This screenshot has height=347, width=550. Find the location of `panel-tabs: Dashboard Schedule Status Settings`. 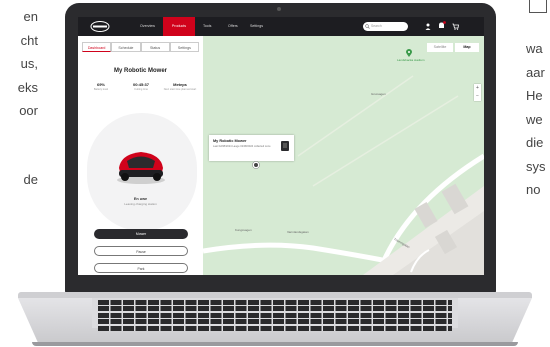

panel-tabs: Dashboard Schedule Status Settings is located at coordinates (140, 47).